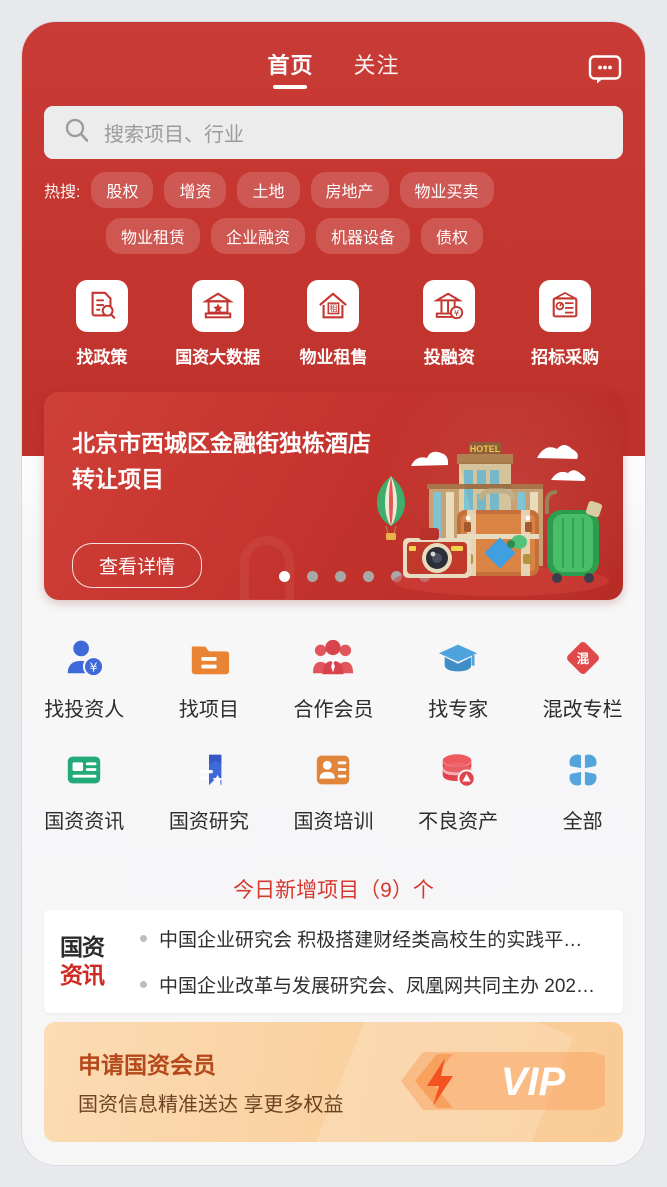  I want to click on tab-home-label: 首页, so click(290, 65).